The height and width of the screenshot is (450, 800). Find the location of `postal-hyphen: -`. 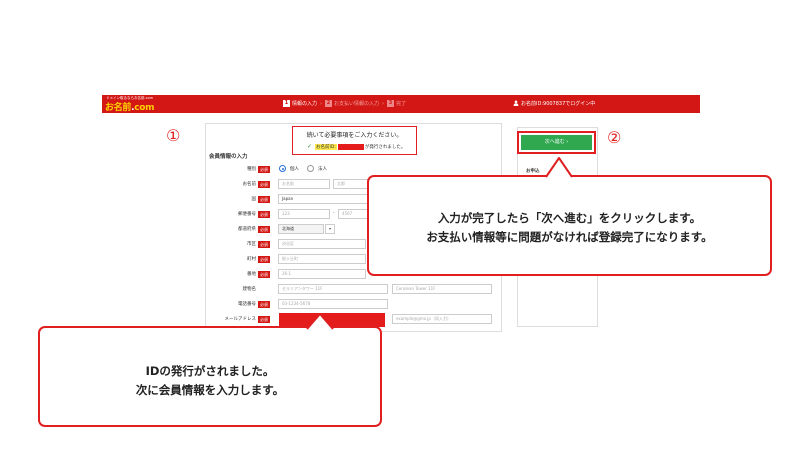

postal-hyphen: - is located at coordinates (334, 213).